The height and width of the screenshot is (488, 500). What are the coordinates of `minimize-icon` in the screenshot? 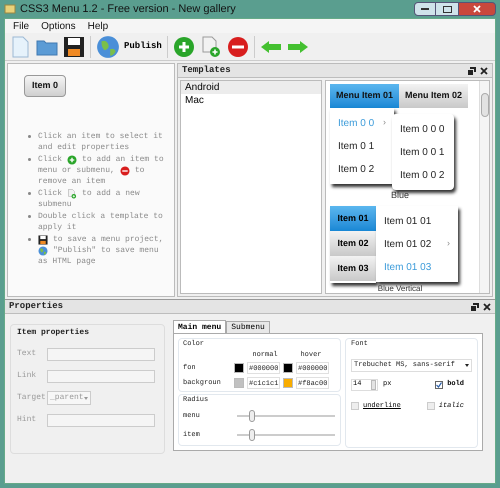 It's located at (425, 9).